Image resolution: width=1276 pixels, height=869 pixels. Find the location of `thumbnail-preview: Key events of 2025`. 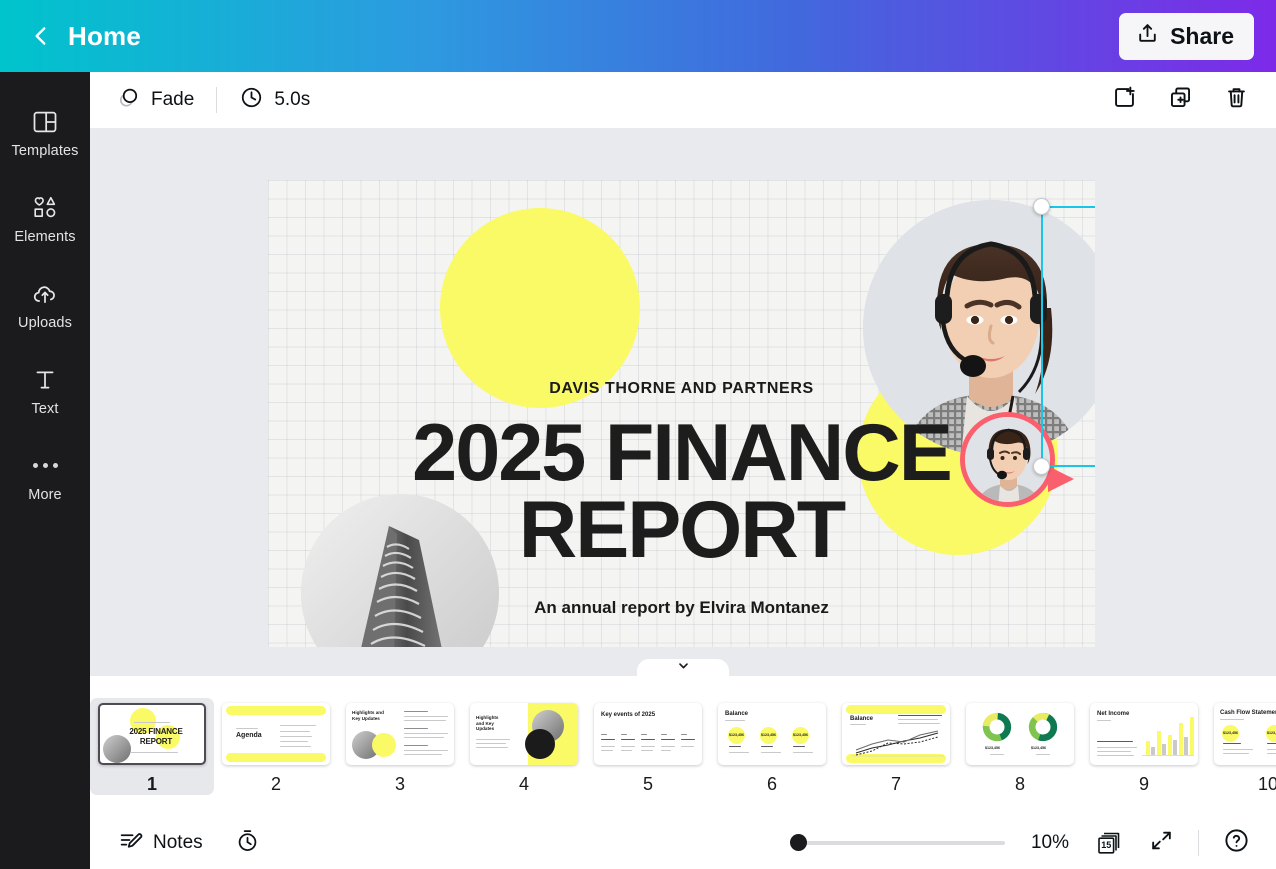

thumbnail-preview: Key events of 2025 is located at coordinates (648, 734).